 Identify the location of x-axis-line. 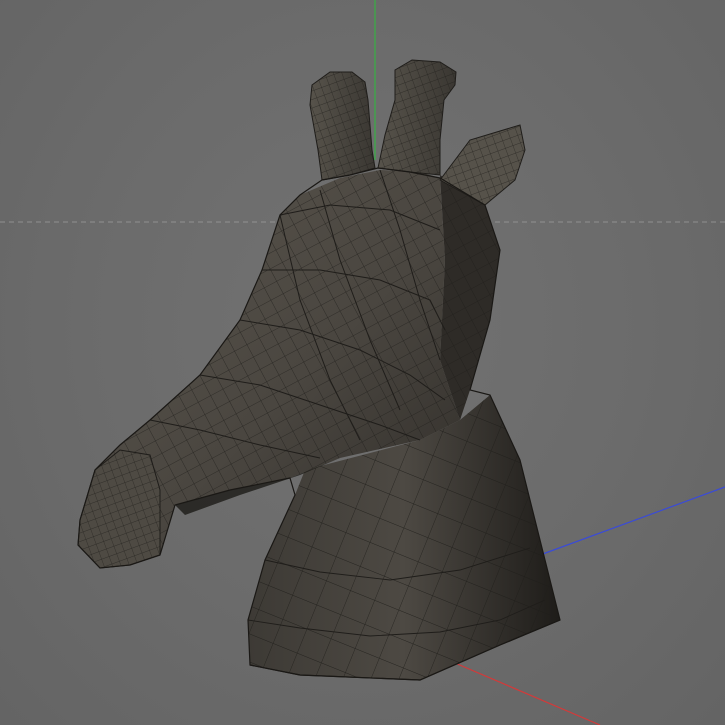
(527, 693).